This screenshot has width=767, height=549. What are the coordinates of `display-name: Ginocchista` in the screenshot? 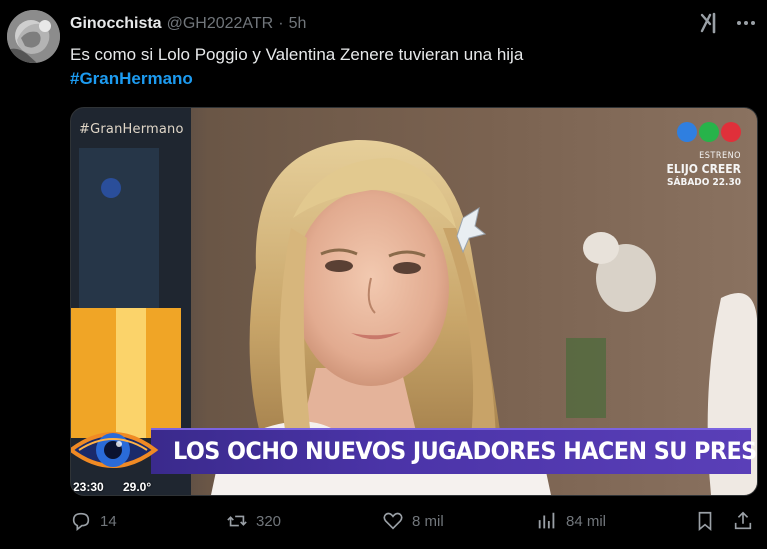 It's located at (116, 24).